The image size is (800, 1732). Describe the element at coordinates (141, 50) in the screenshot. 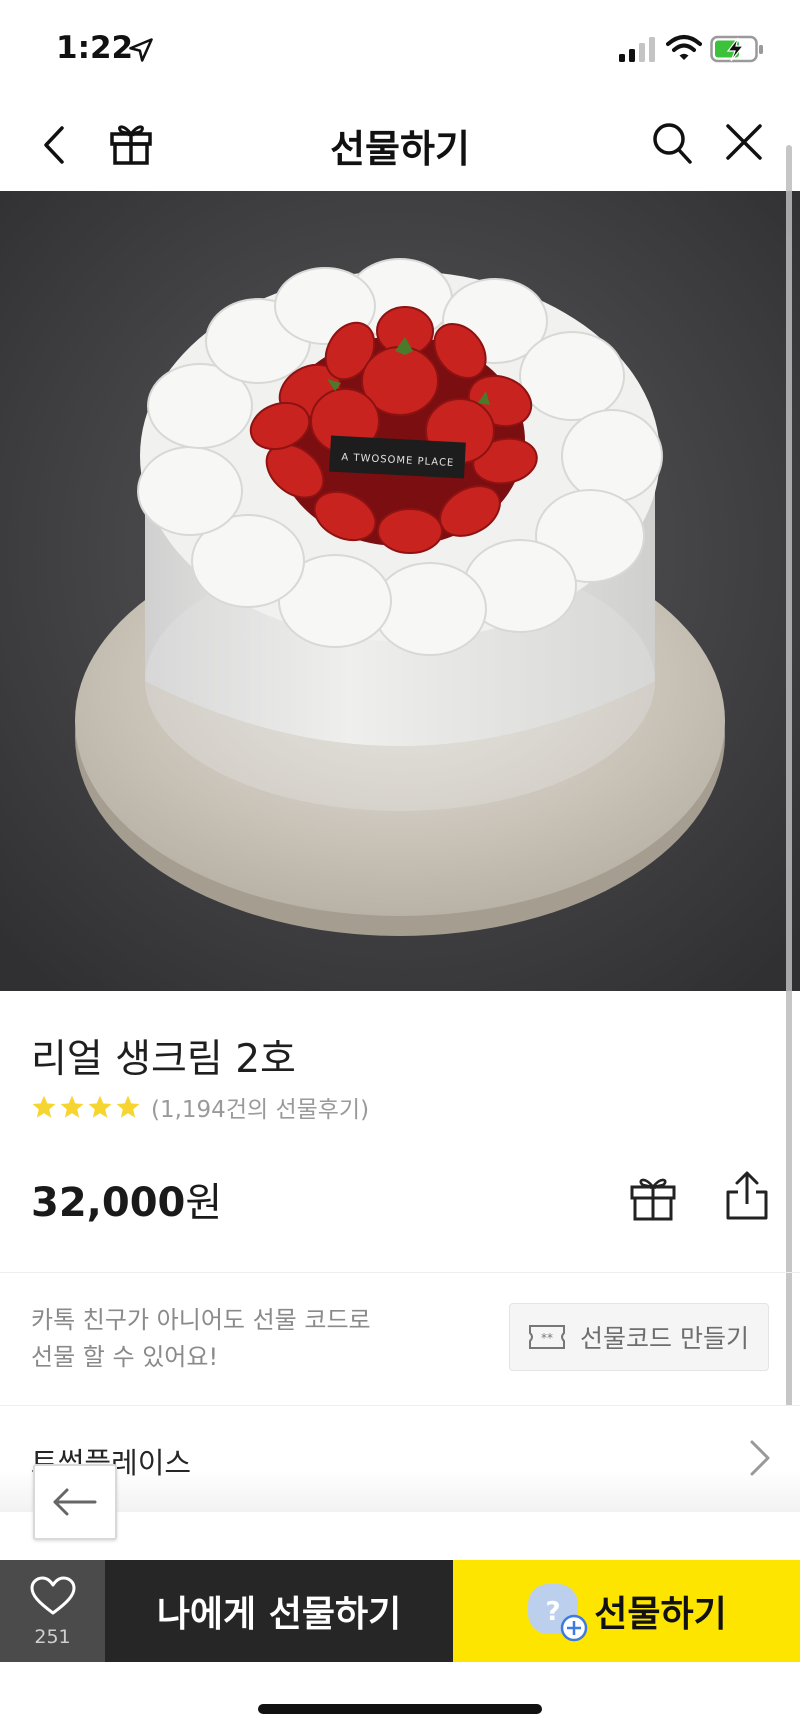

I see `location-arrow-icon` at that location.